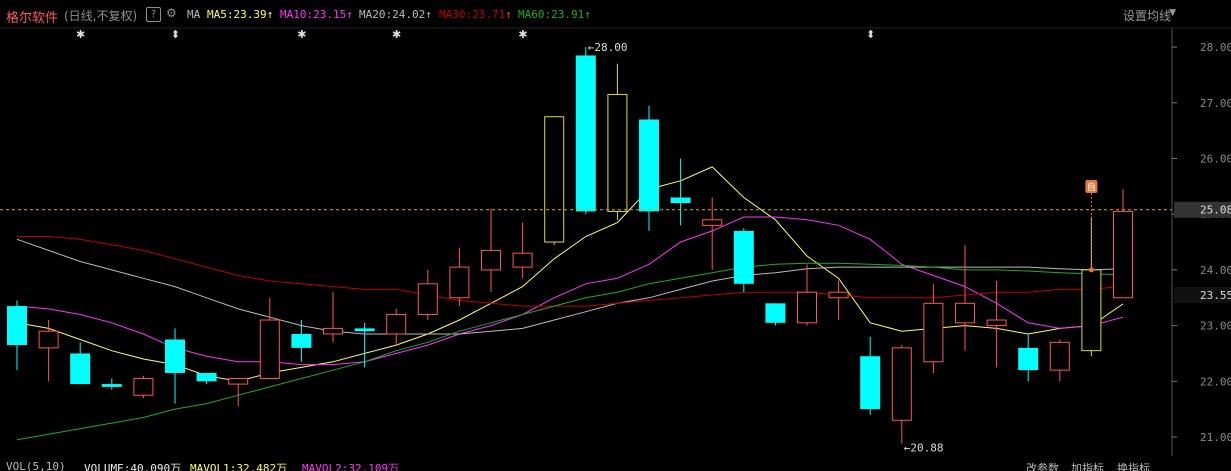 Image resolution: width=1231 pixels, height=471 pixels. What do you see at coordinates (1215, 326) in the screenshot?
I see `axis-tick-label: 23.00` at bounding box center [1215, 326].